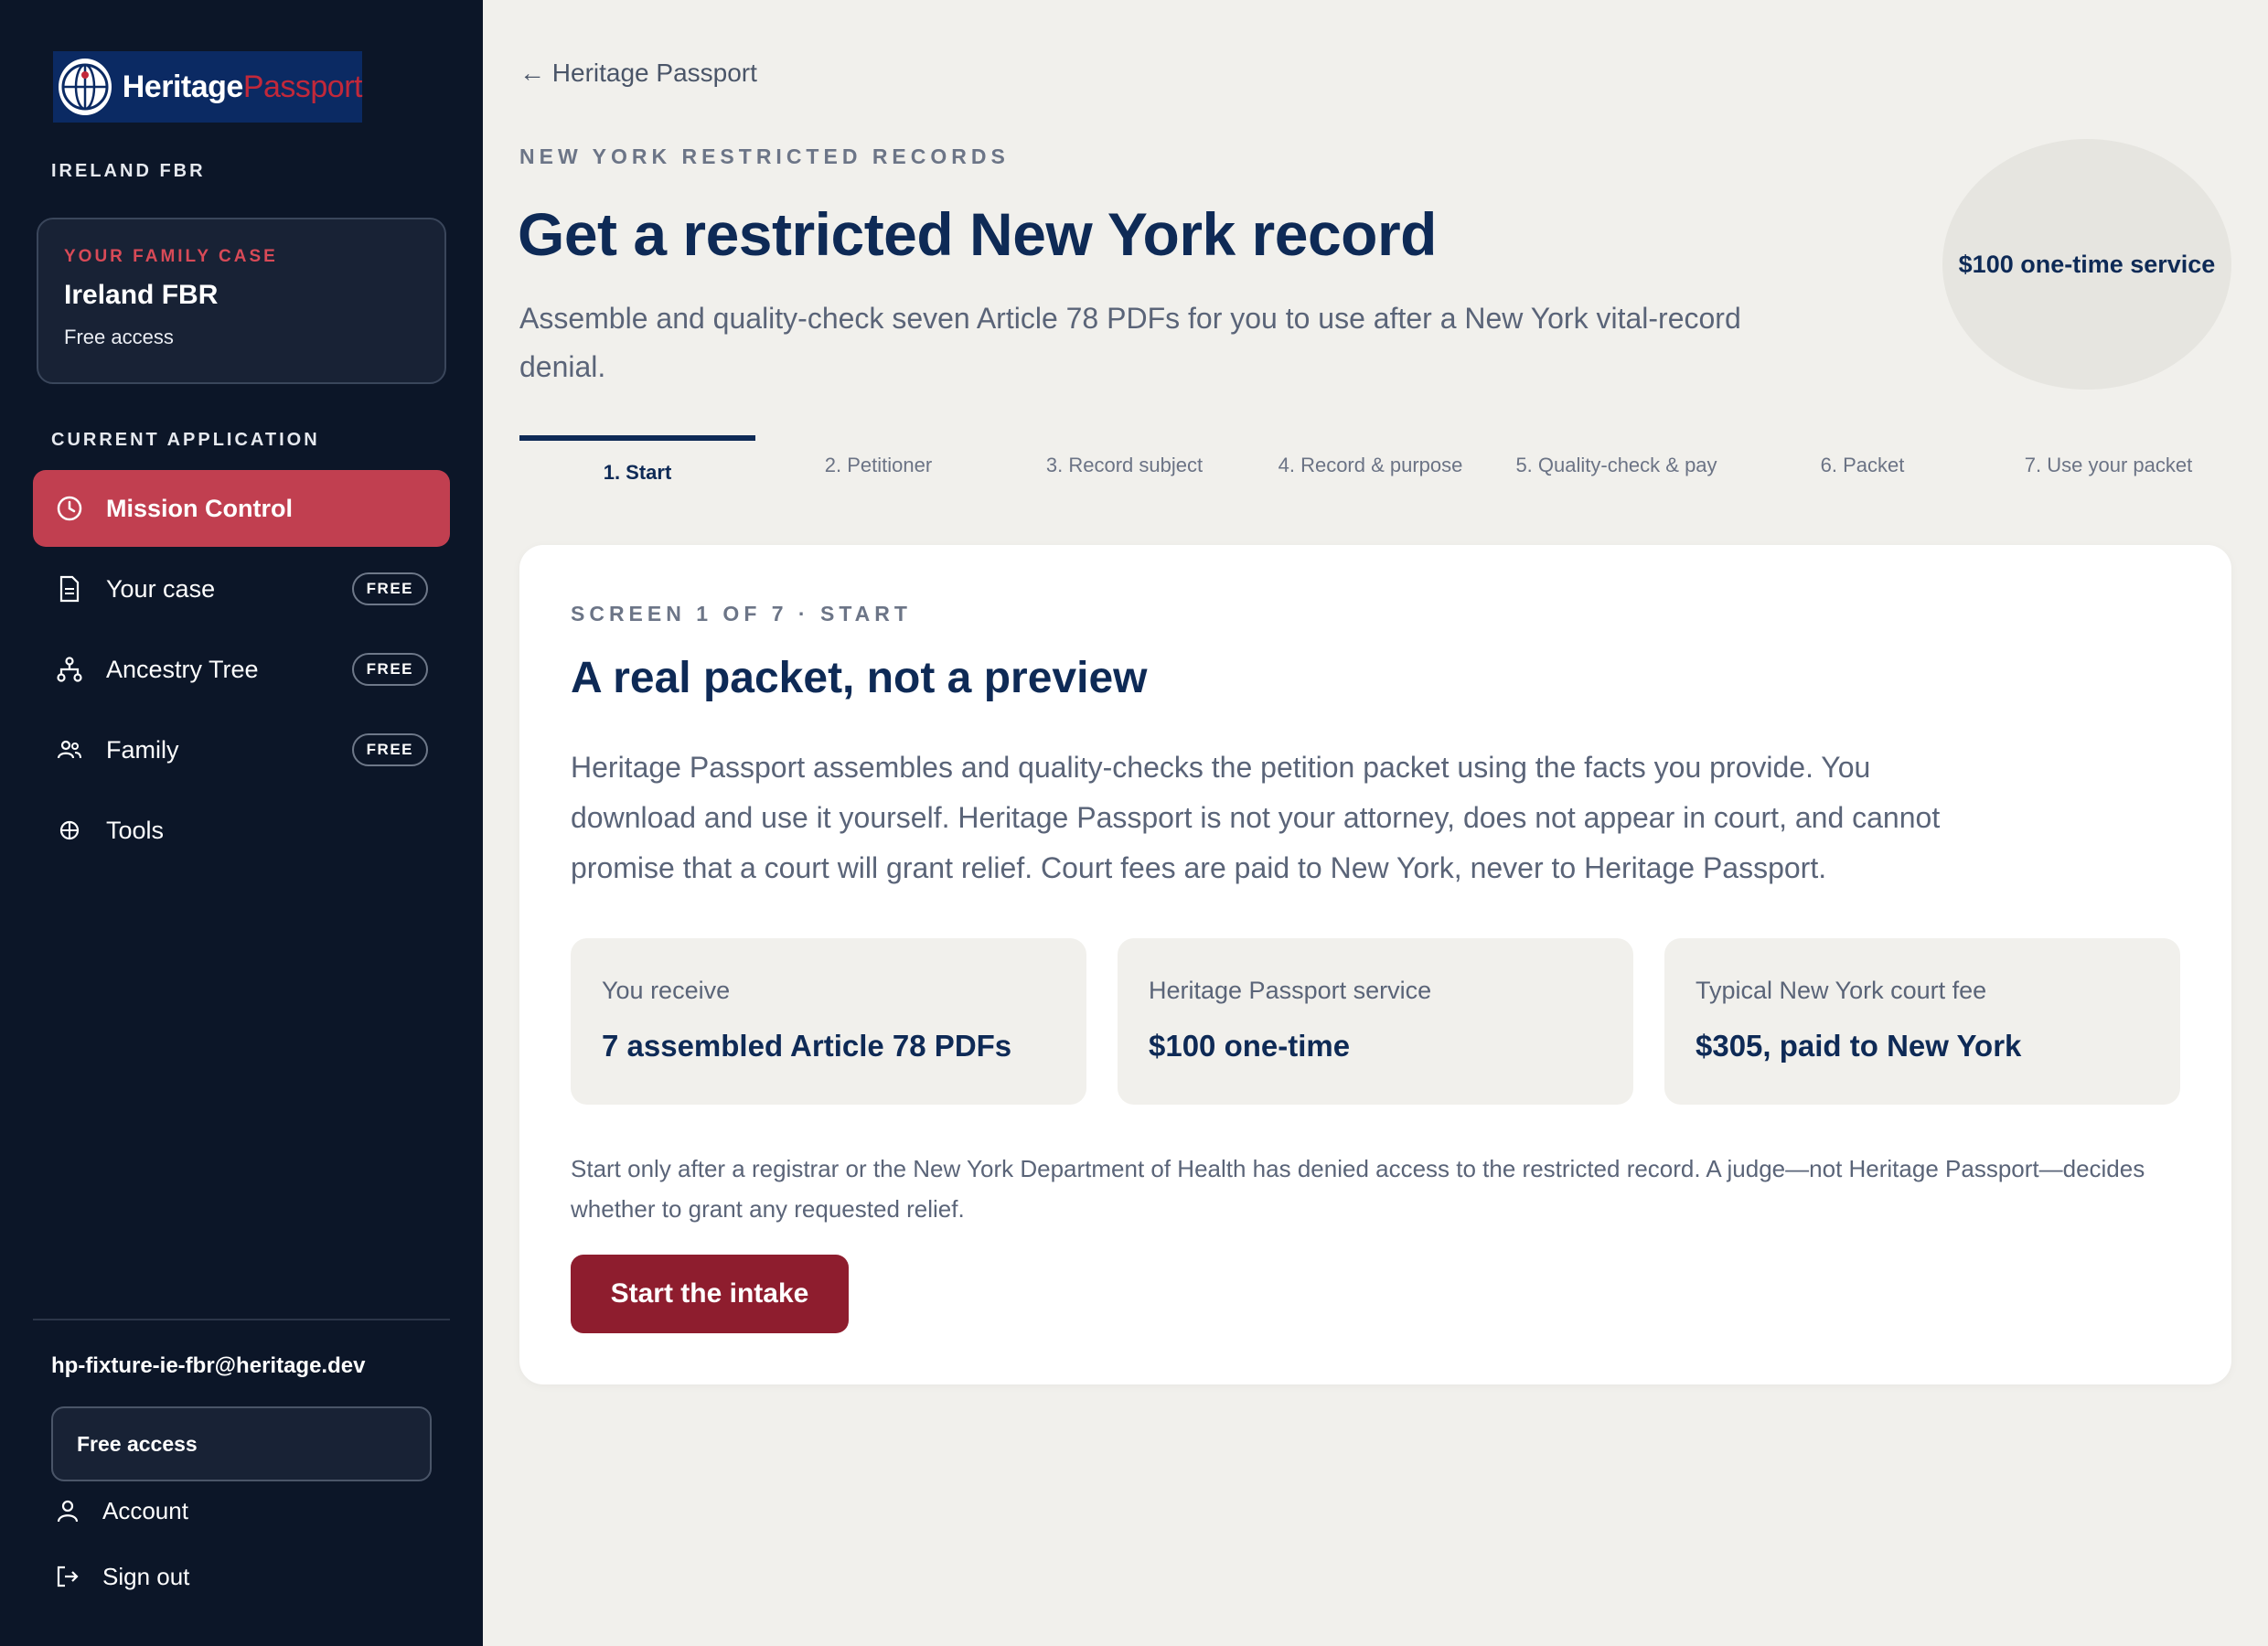 This screenshot has height=1646, width=2268. I want to click on sidebar-item-mission-control: Mission Control, so click(241, 509).